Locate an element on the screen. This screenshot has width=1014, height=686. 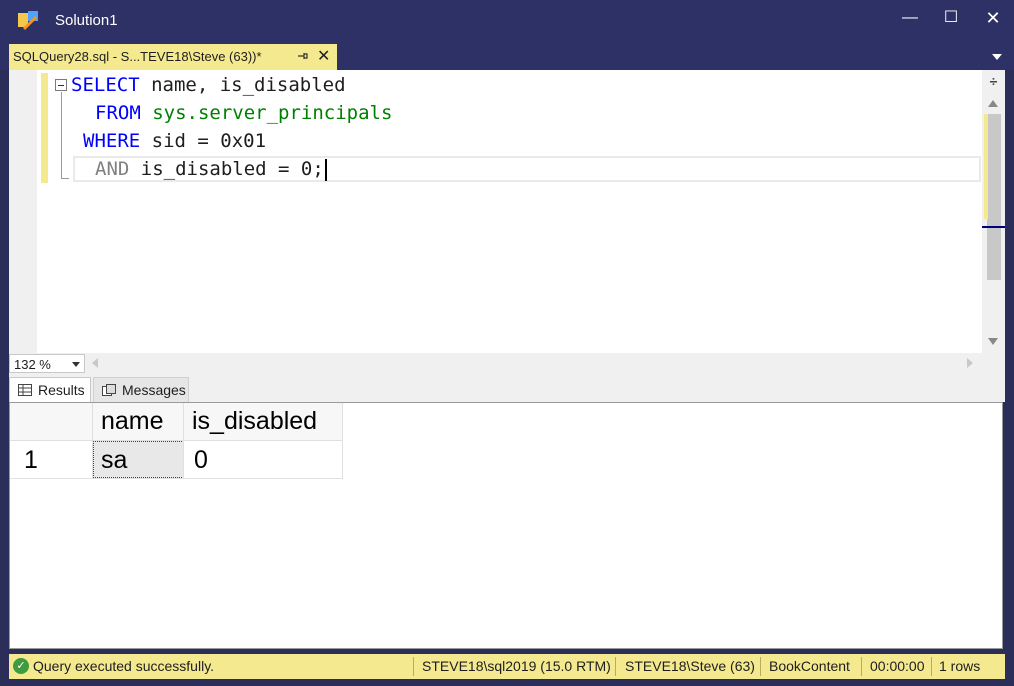
grid-icon is located at coordinates (25, 390).